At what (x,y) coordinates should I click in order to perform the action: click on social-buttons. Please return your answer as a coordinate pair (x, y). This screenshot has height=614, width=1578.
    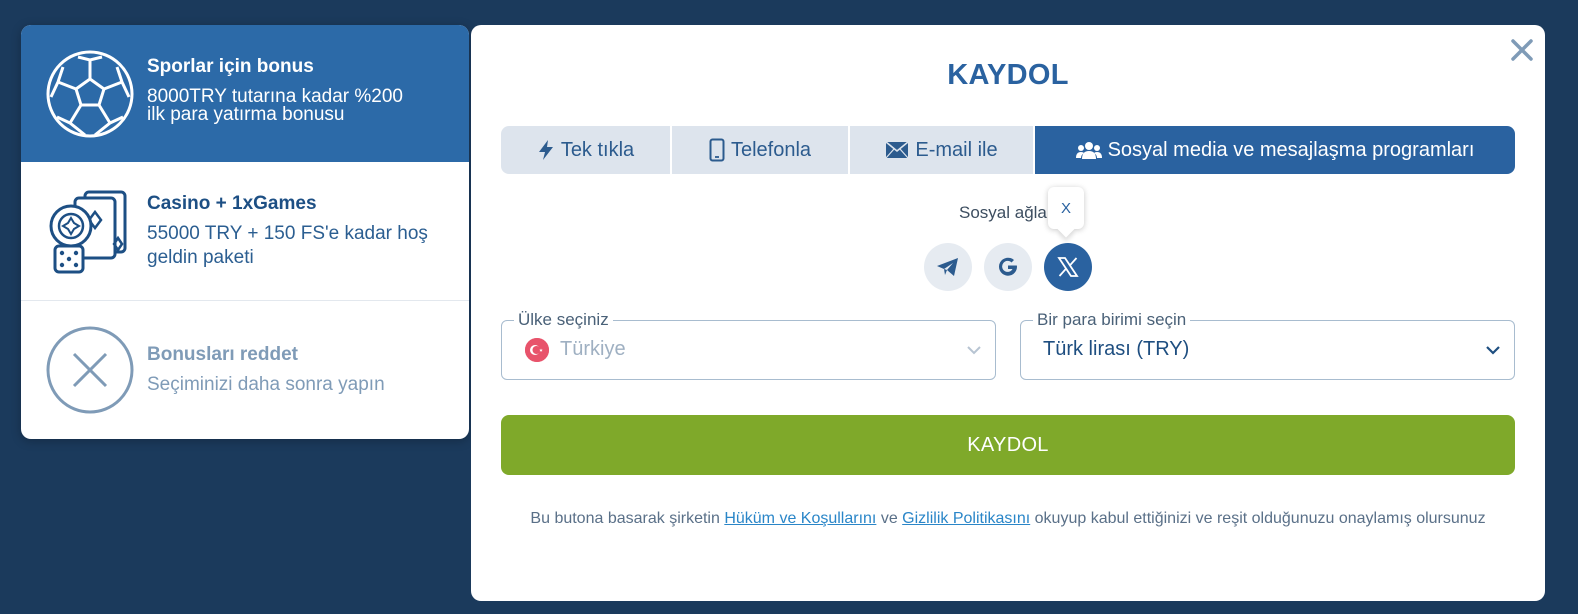
    Looking at the image, I should click on (1014, 267).